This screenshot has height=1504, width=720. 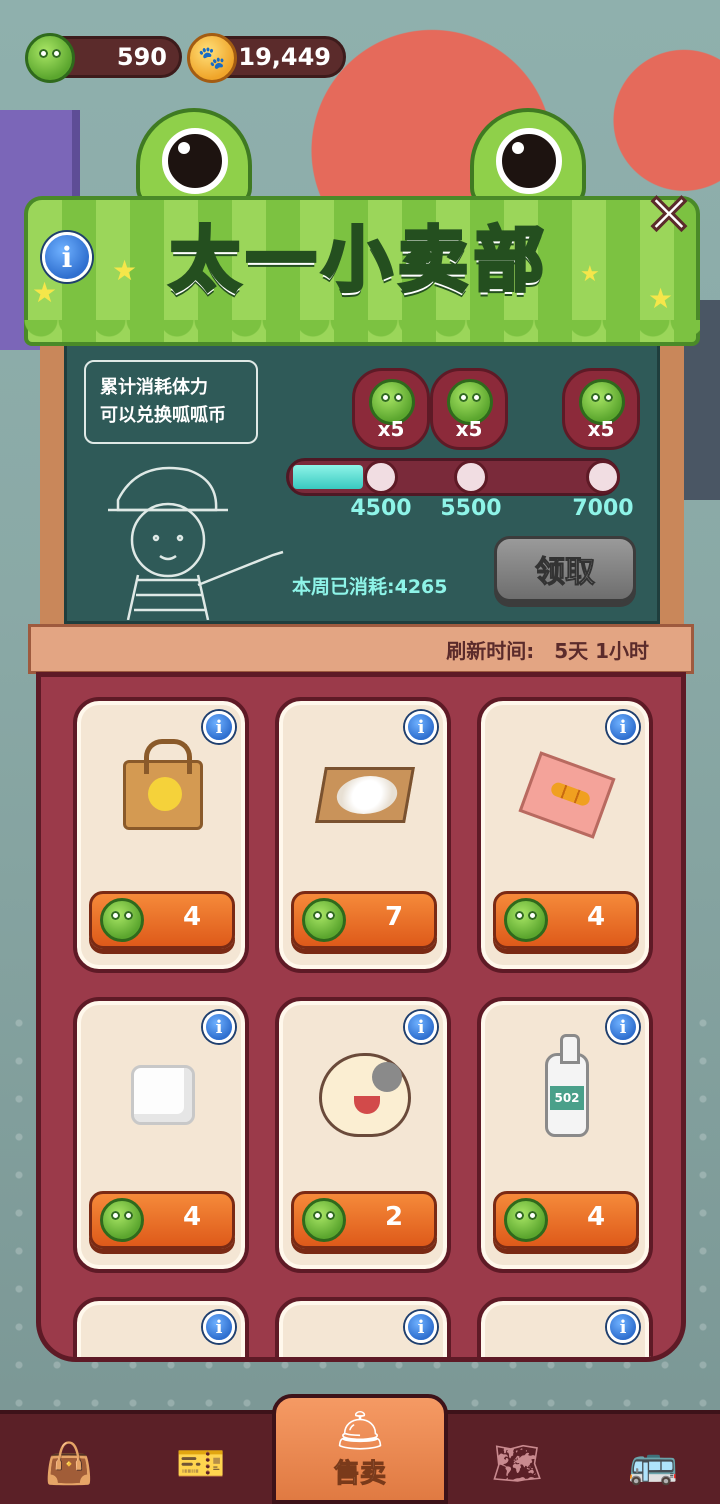 I want to click on frog-coin-amount: 590, so click(x=141, y=57).